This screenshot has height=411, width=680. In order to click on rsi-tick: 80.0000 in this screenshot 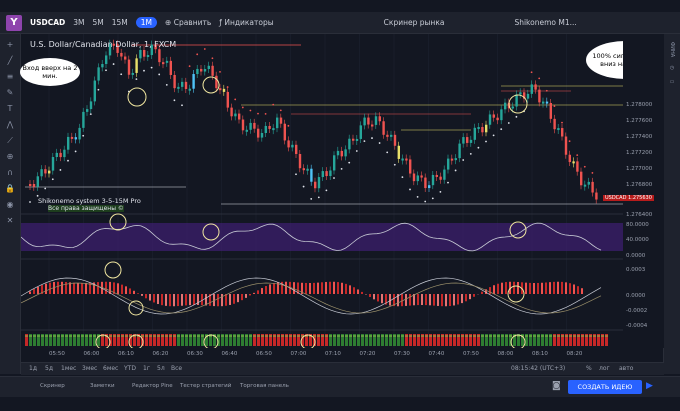, I will do `click(637, 225)`.